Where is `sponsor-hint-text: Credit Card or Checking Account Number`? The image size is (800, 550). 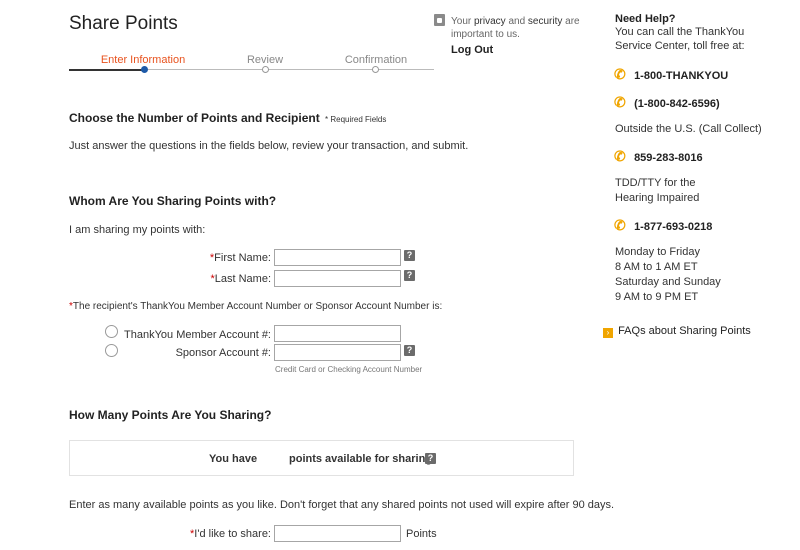 sponsor-hint-text: Credit Card or Checking Account Number is located at coordinates (349, 369).